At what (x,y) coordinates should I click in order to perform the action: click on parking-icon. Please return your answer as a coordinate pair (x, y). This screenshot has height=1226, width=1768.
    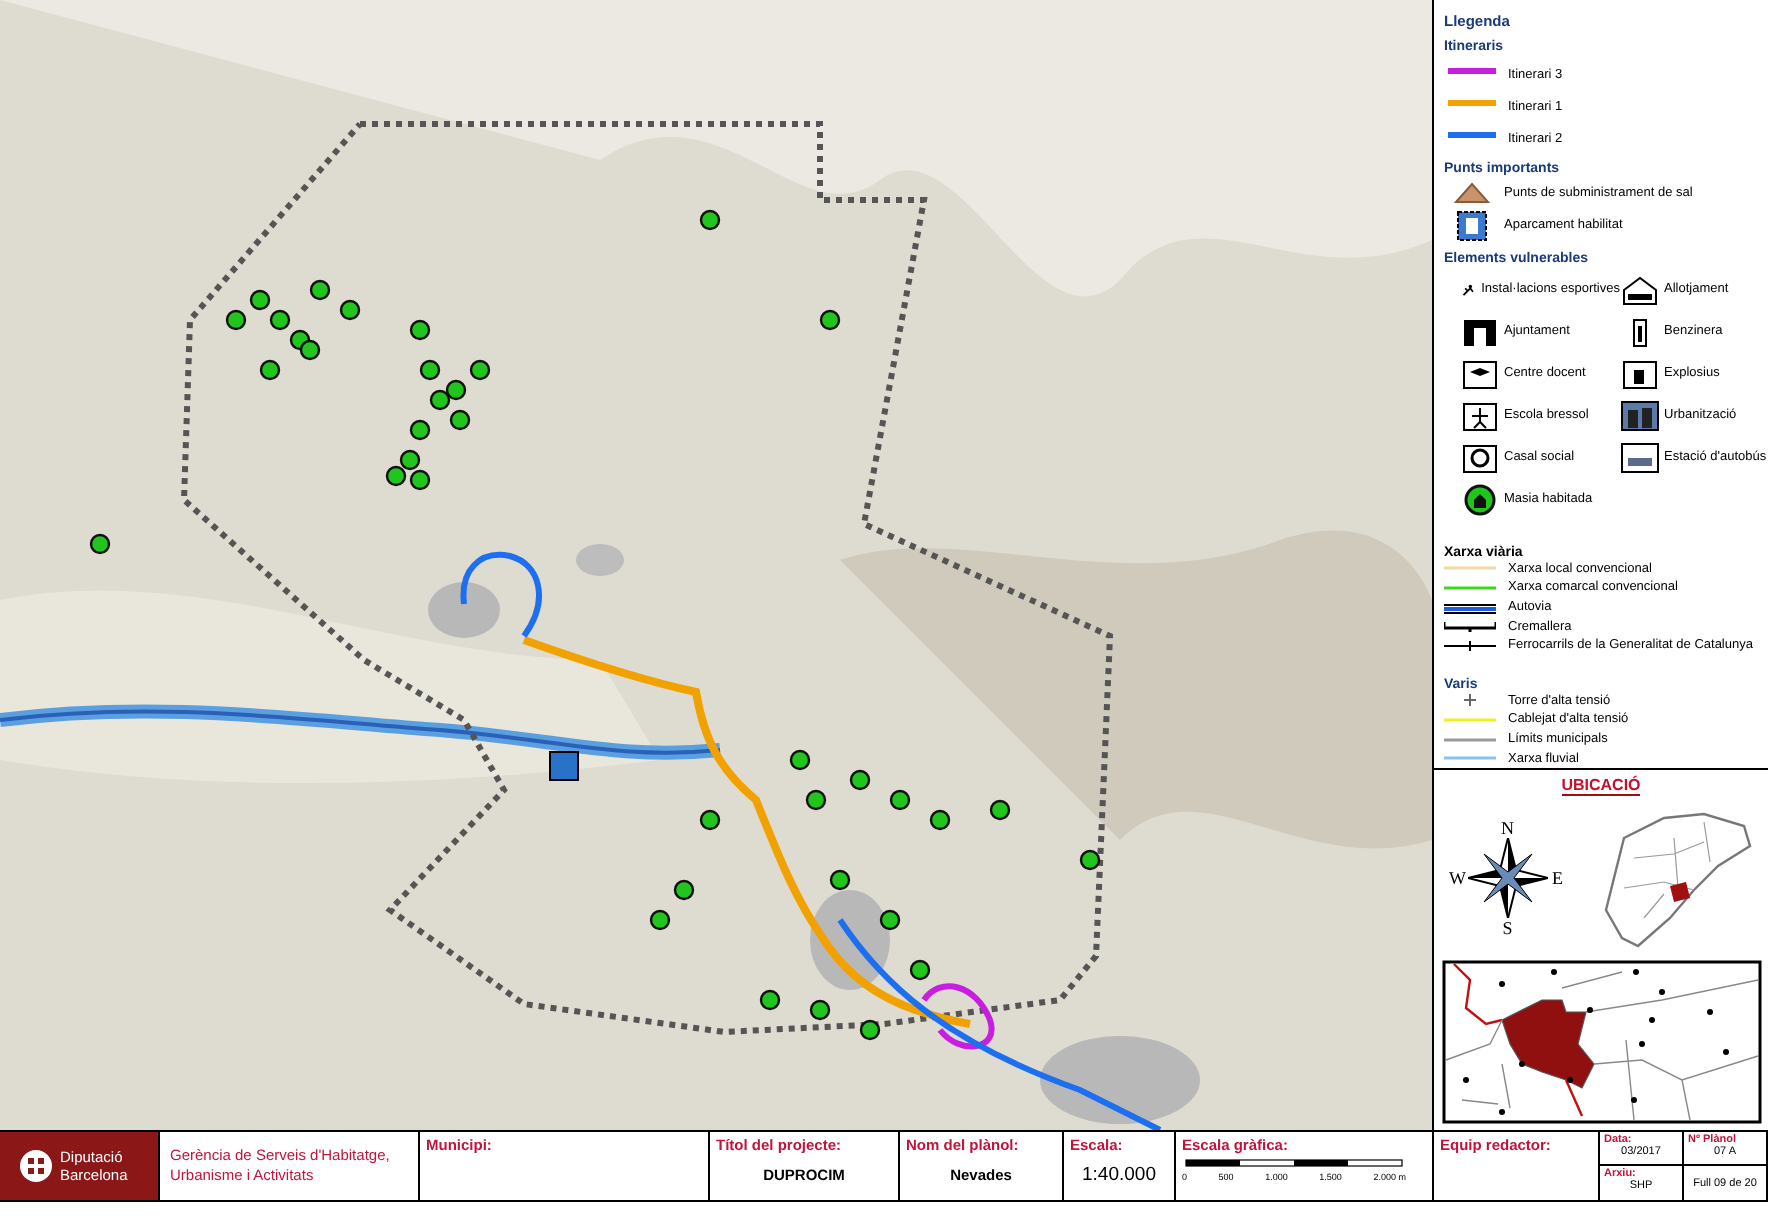
    Looking at the image, I should click on (1472, 225).